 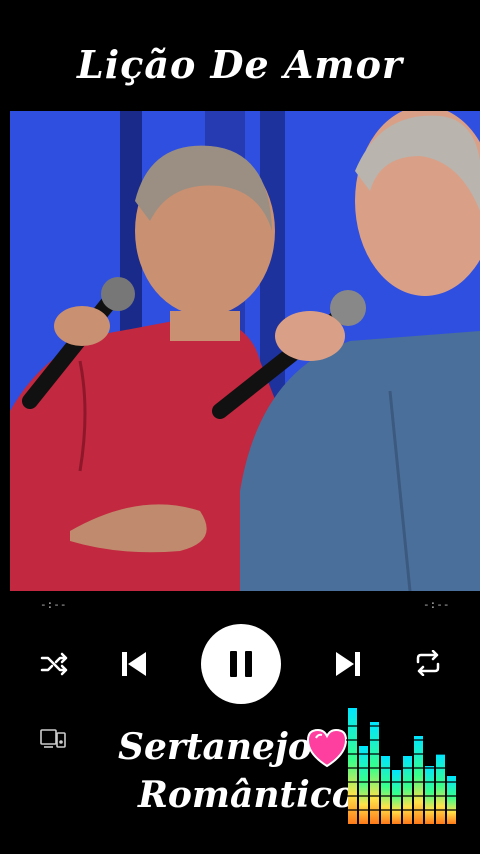 What do you see at coordinates (405, 766) in the screenshot?
I see `equalizer-icon` at bounding box center [405, 766].